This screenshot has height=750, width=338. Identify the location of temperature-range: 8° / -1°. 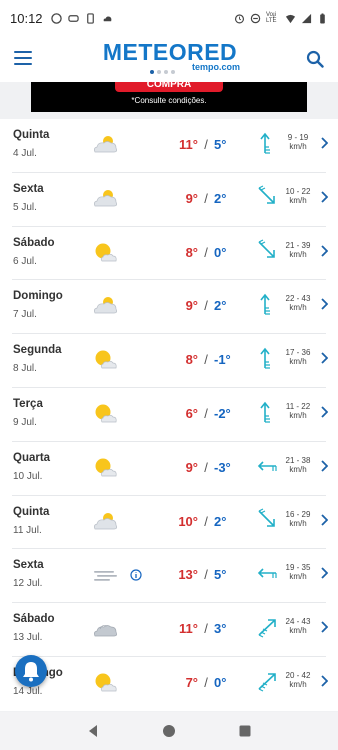
(203, 359).